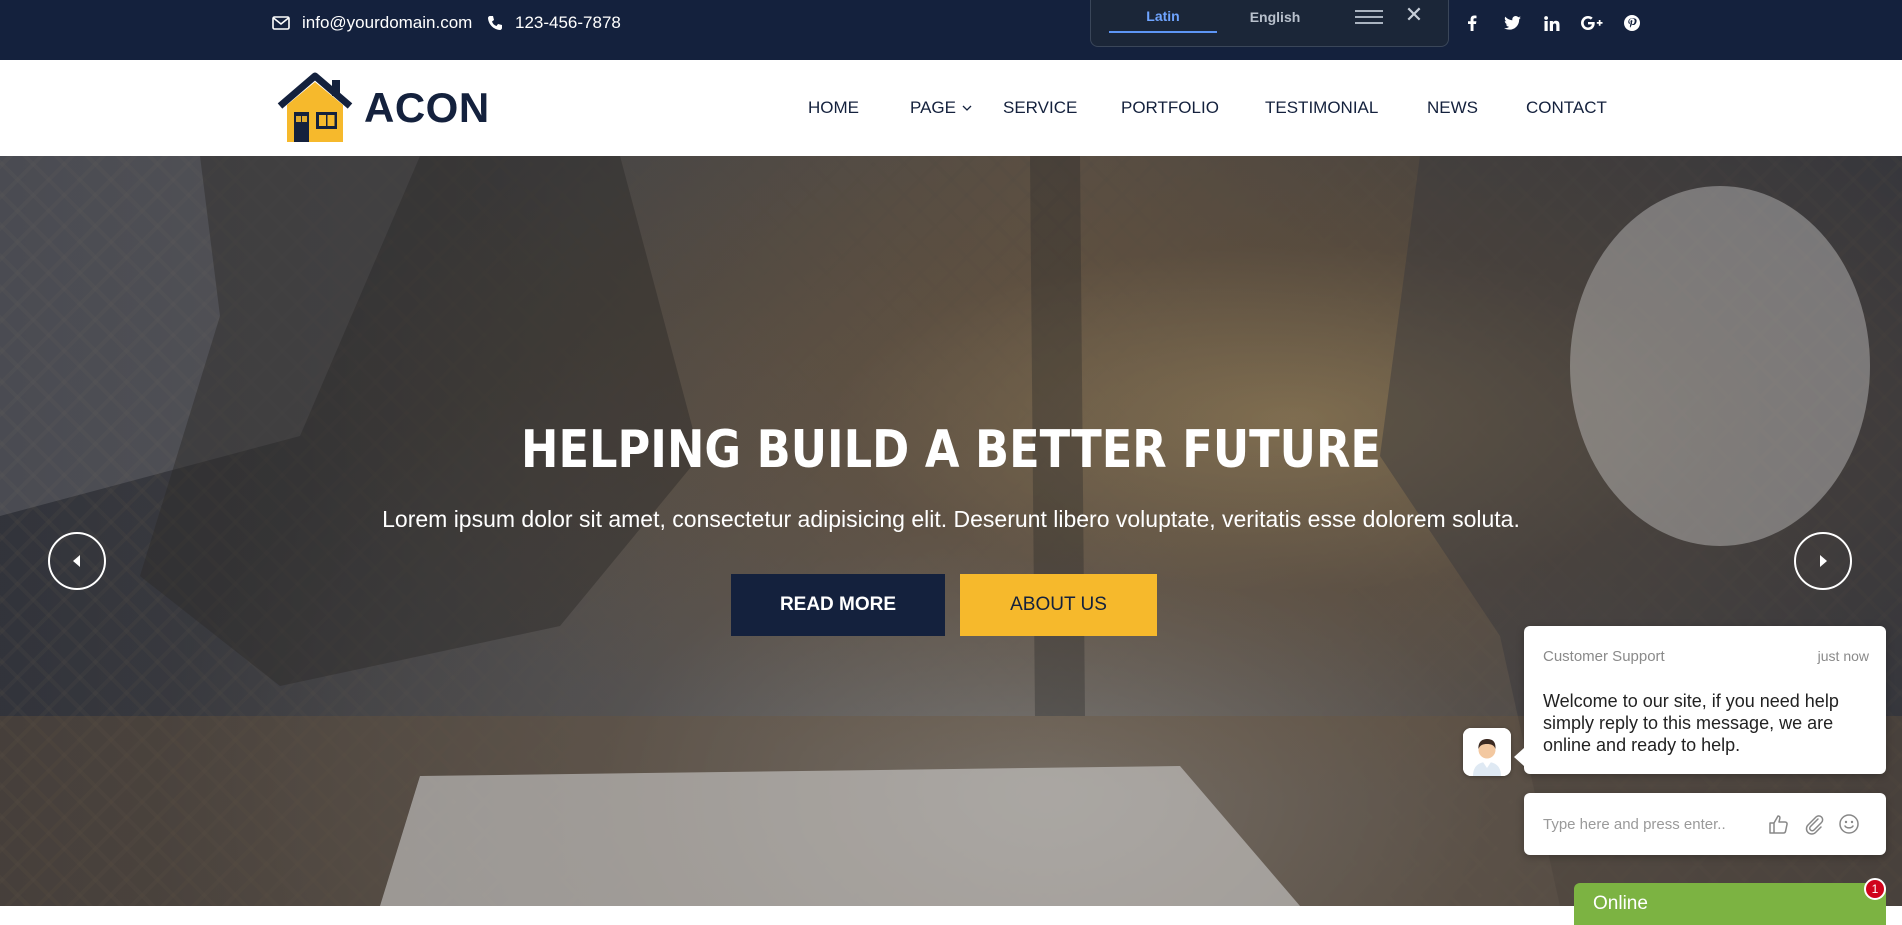 Image resolution: width=1902 pixels, height=925 pixels. I want to click on chat-status-label: Online, so click(1620, 903).